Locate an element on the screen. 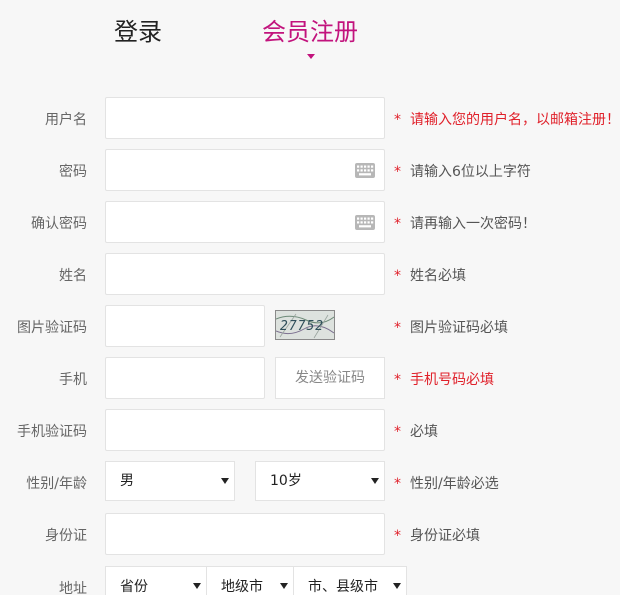  id-card-hint-text: 身份证必填 is located at coordinates (445, 536).